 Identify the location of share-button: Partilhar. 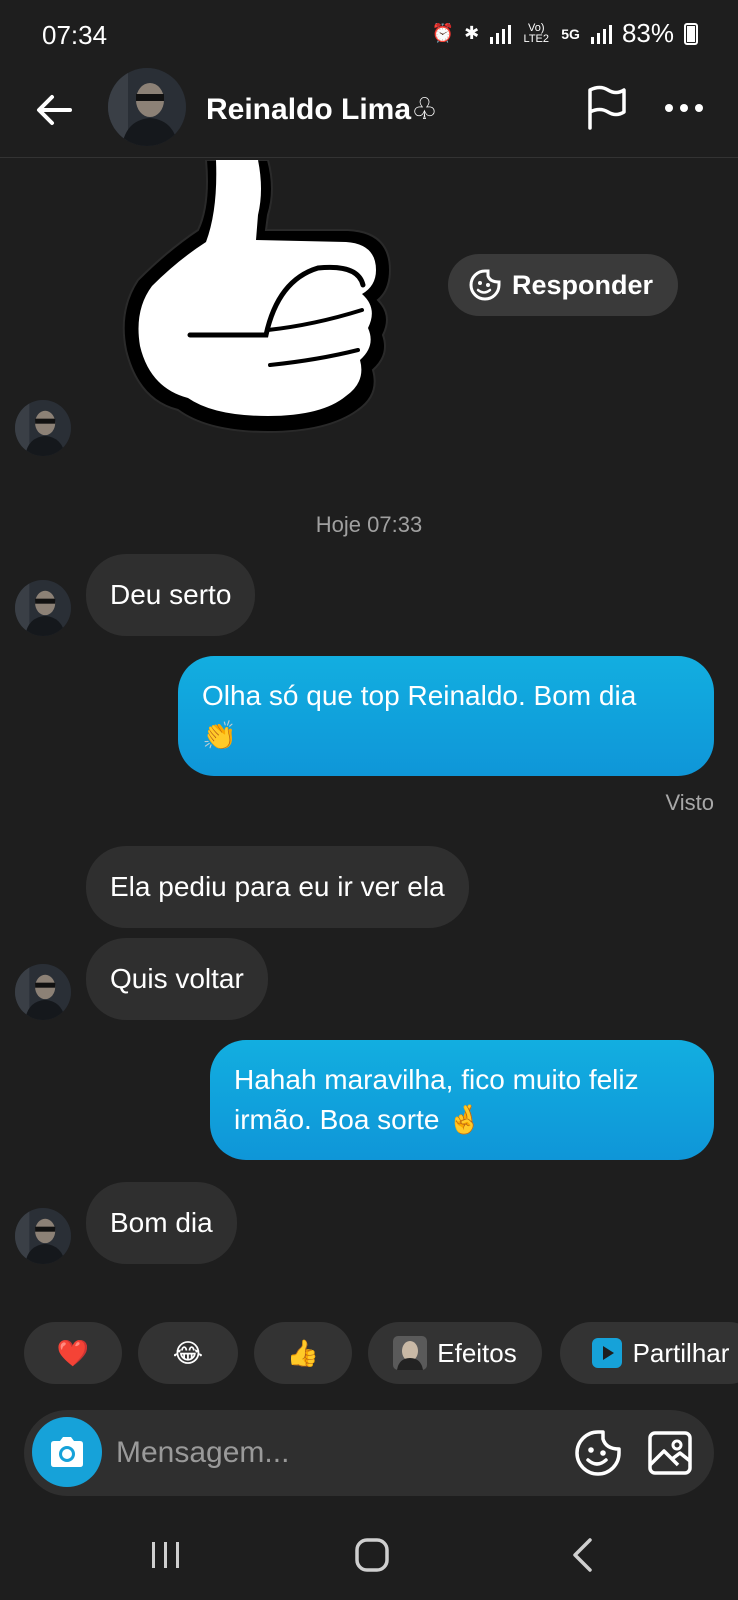
(649, 1353).